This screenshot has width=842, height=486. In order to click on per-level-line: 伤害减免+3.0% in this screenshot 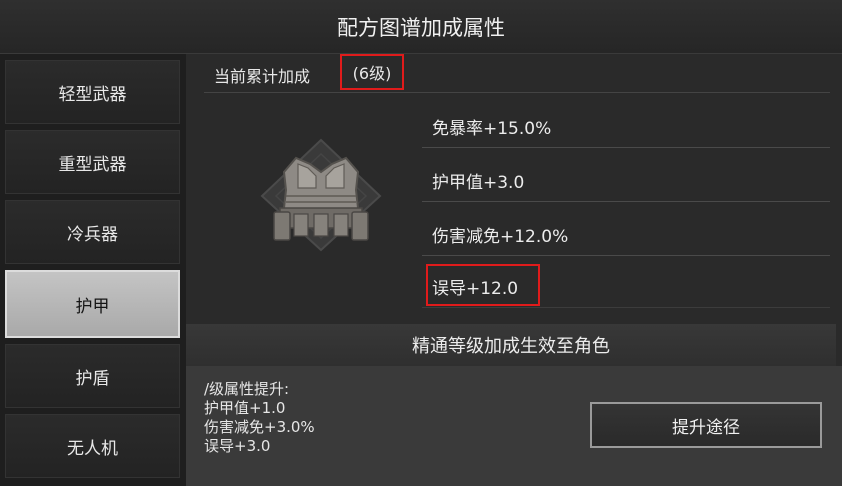, I will do `click(259, 427)`.